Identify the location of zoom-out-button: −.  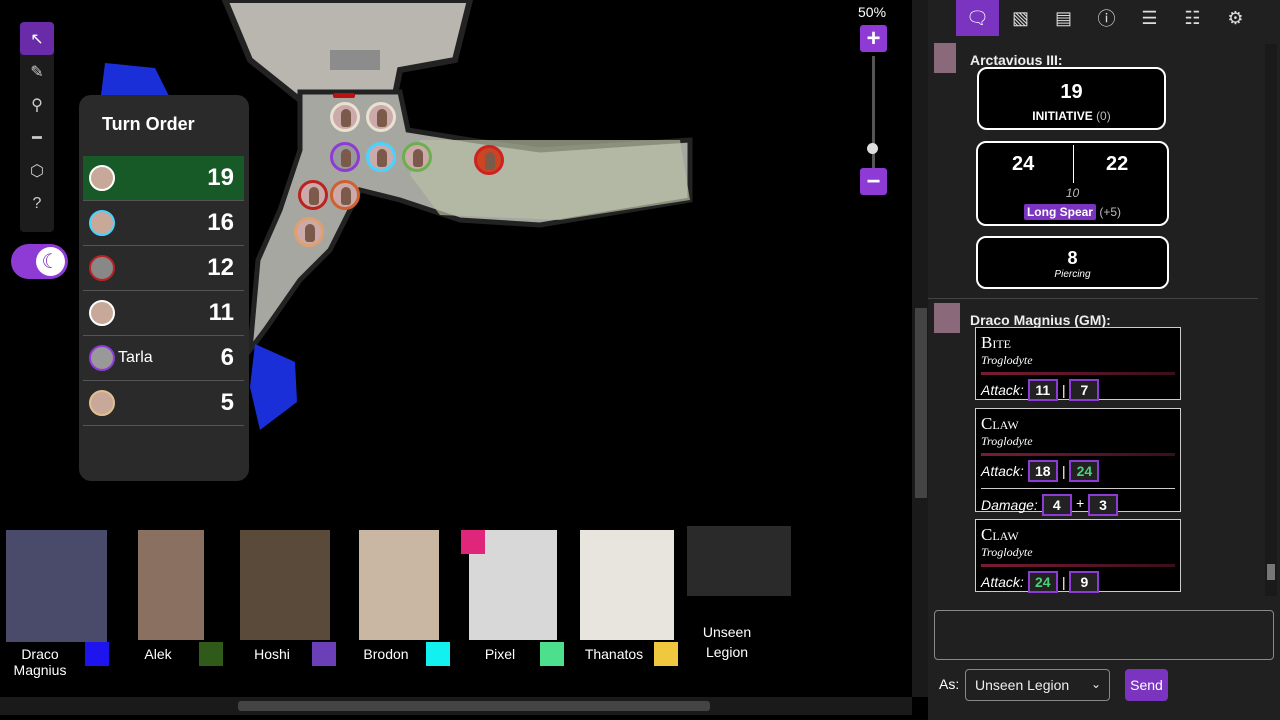
(873, 181).